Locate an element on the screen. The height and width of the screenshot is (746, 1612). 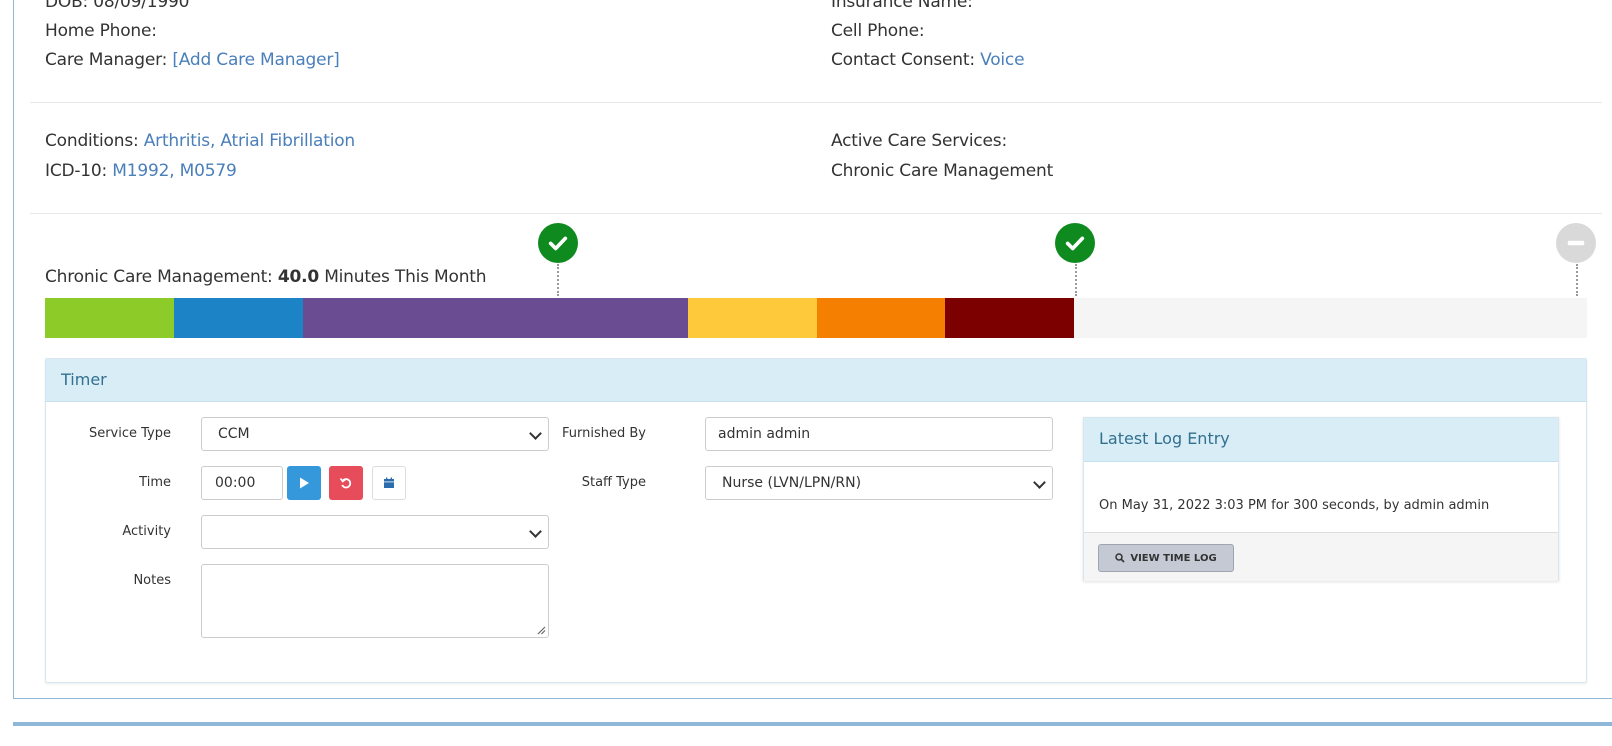
cell-phone-label: Cell Phone: is located at coordinates (878, 31).